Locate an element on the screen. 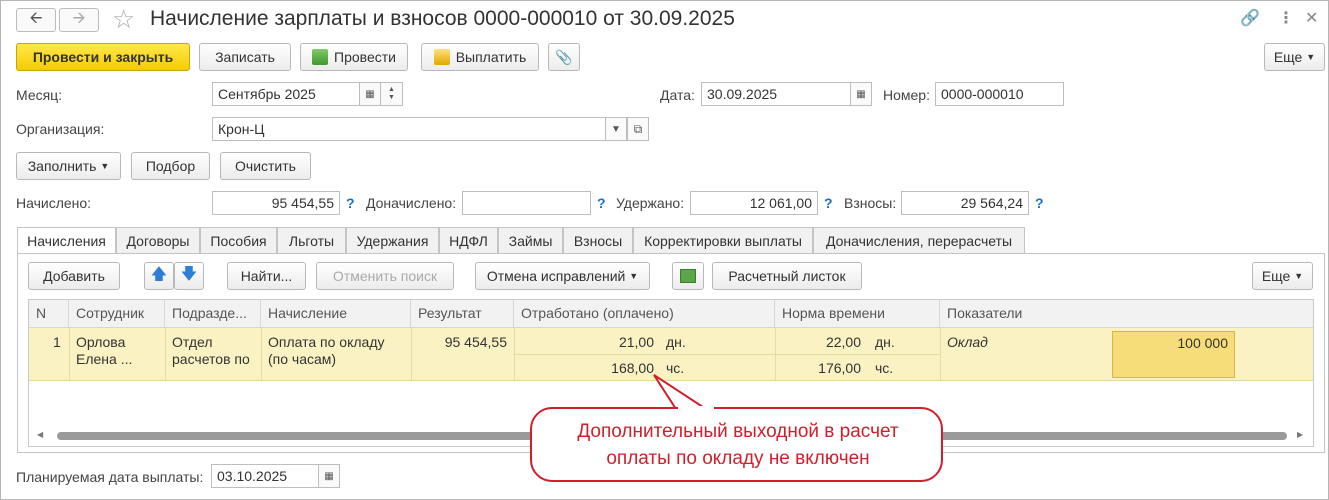 This screenshot has height=500, width=1329. scroll-right-icon: ▶ is located at coordinates (1300, 434).